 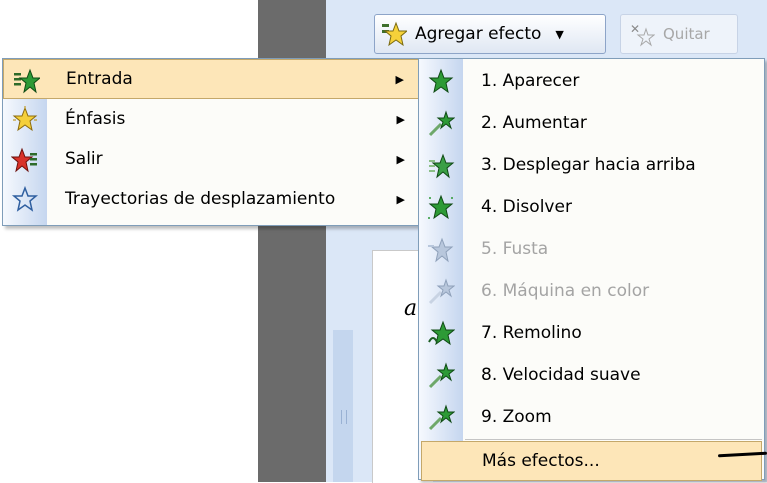 What do you see at coordinates (591, 249) in the screenshot?
I see `effect-fusta: 5. Fusta` at bounding box center [591, 249].